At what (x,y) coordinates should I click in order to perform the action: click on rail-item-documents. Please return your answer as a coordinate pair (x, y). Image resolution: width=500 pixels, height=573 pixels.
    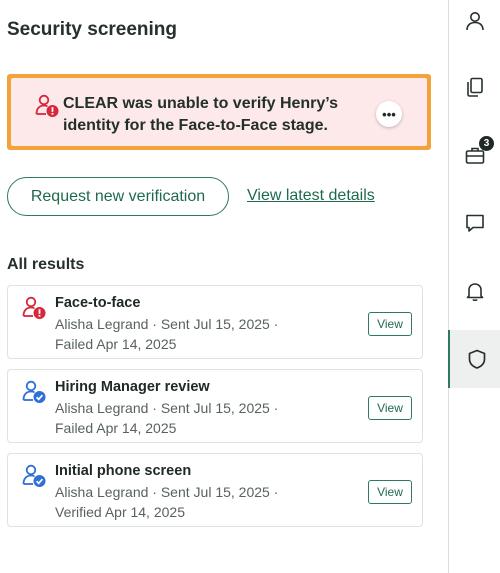
    Looking at the image, I should click on (474, 87).